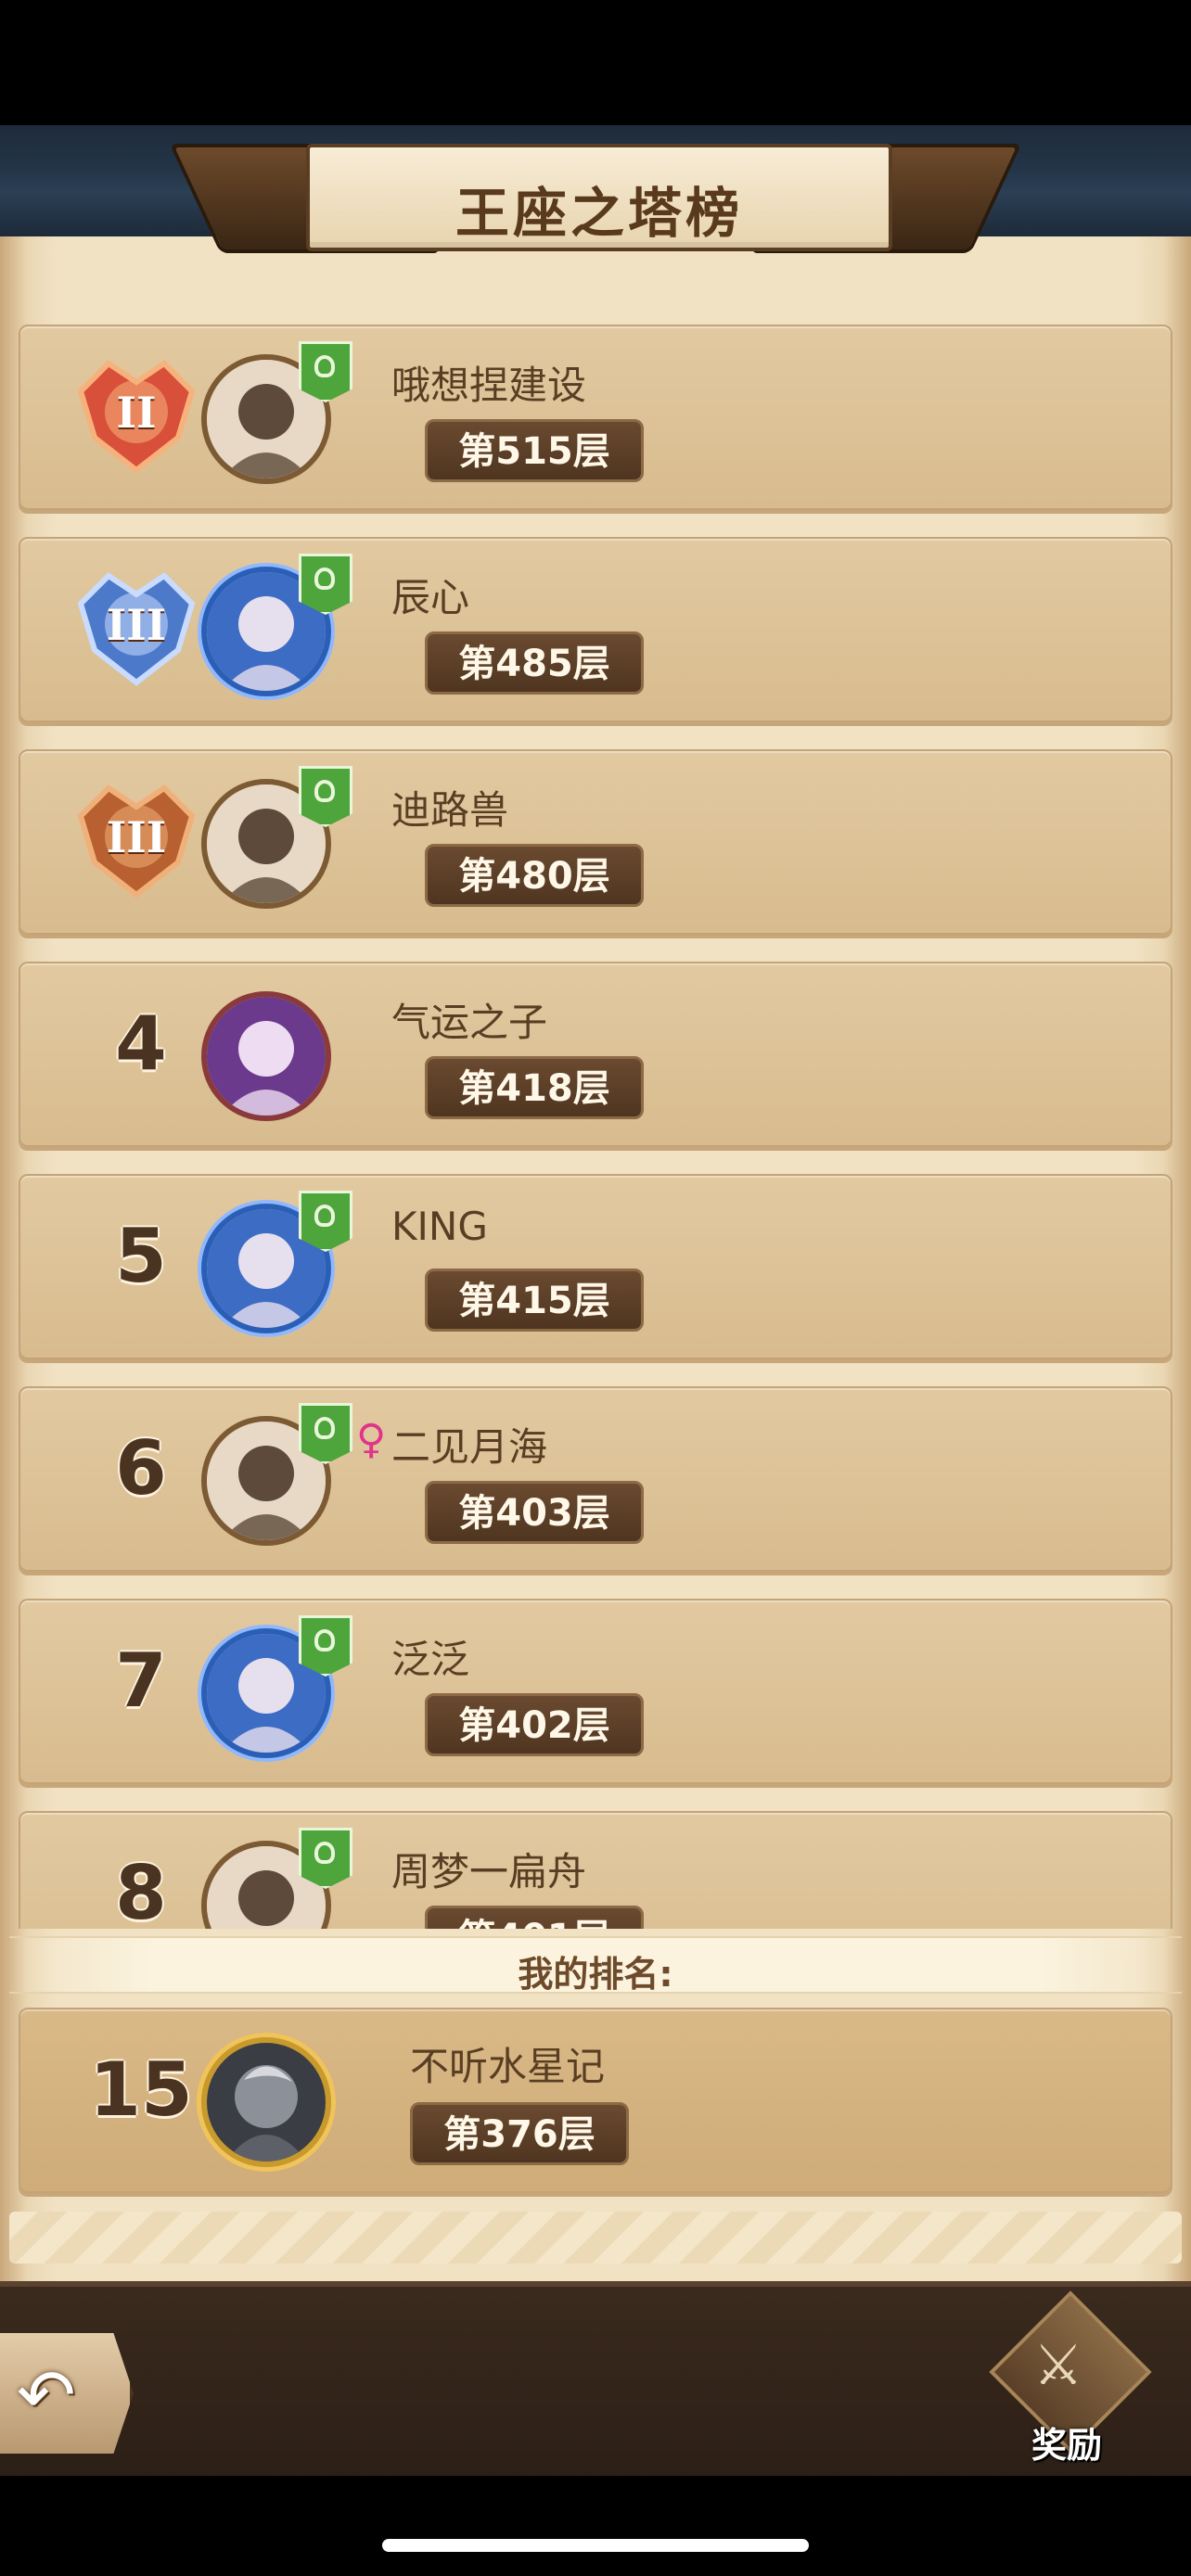 This screenshot has height=2576, width=1191. What do you see at coordinates (595, 418) in the screenshot?
I see `ranking-row: II 哦想捏建设第515层` at bounding box center [595, 418].